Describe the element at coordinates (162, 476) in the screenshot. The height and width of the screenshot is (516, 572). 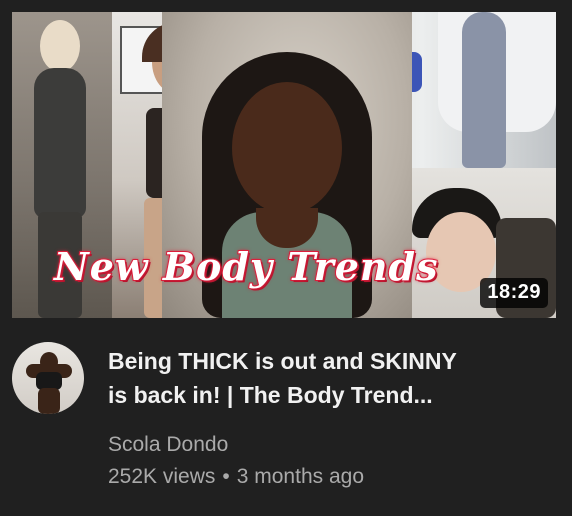
I see `view-count: 252K views` at that location.